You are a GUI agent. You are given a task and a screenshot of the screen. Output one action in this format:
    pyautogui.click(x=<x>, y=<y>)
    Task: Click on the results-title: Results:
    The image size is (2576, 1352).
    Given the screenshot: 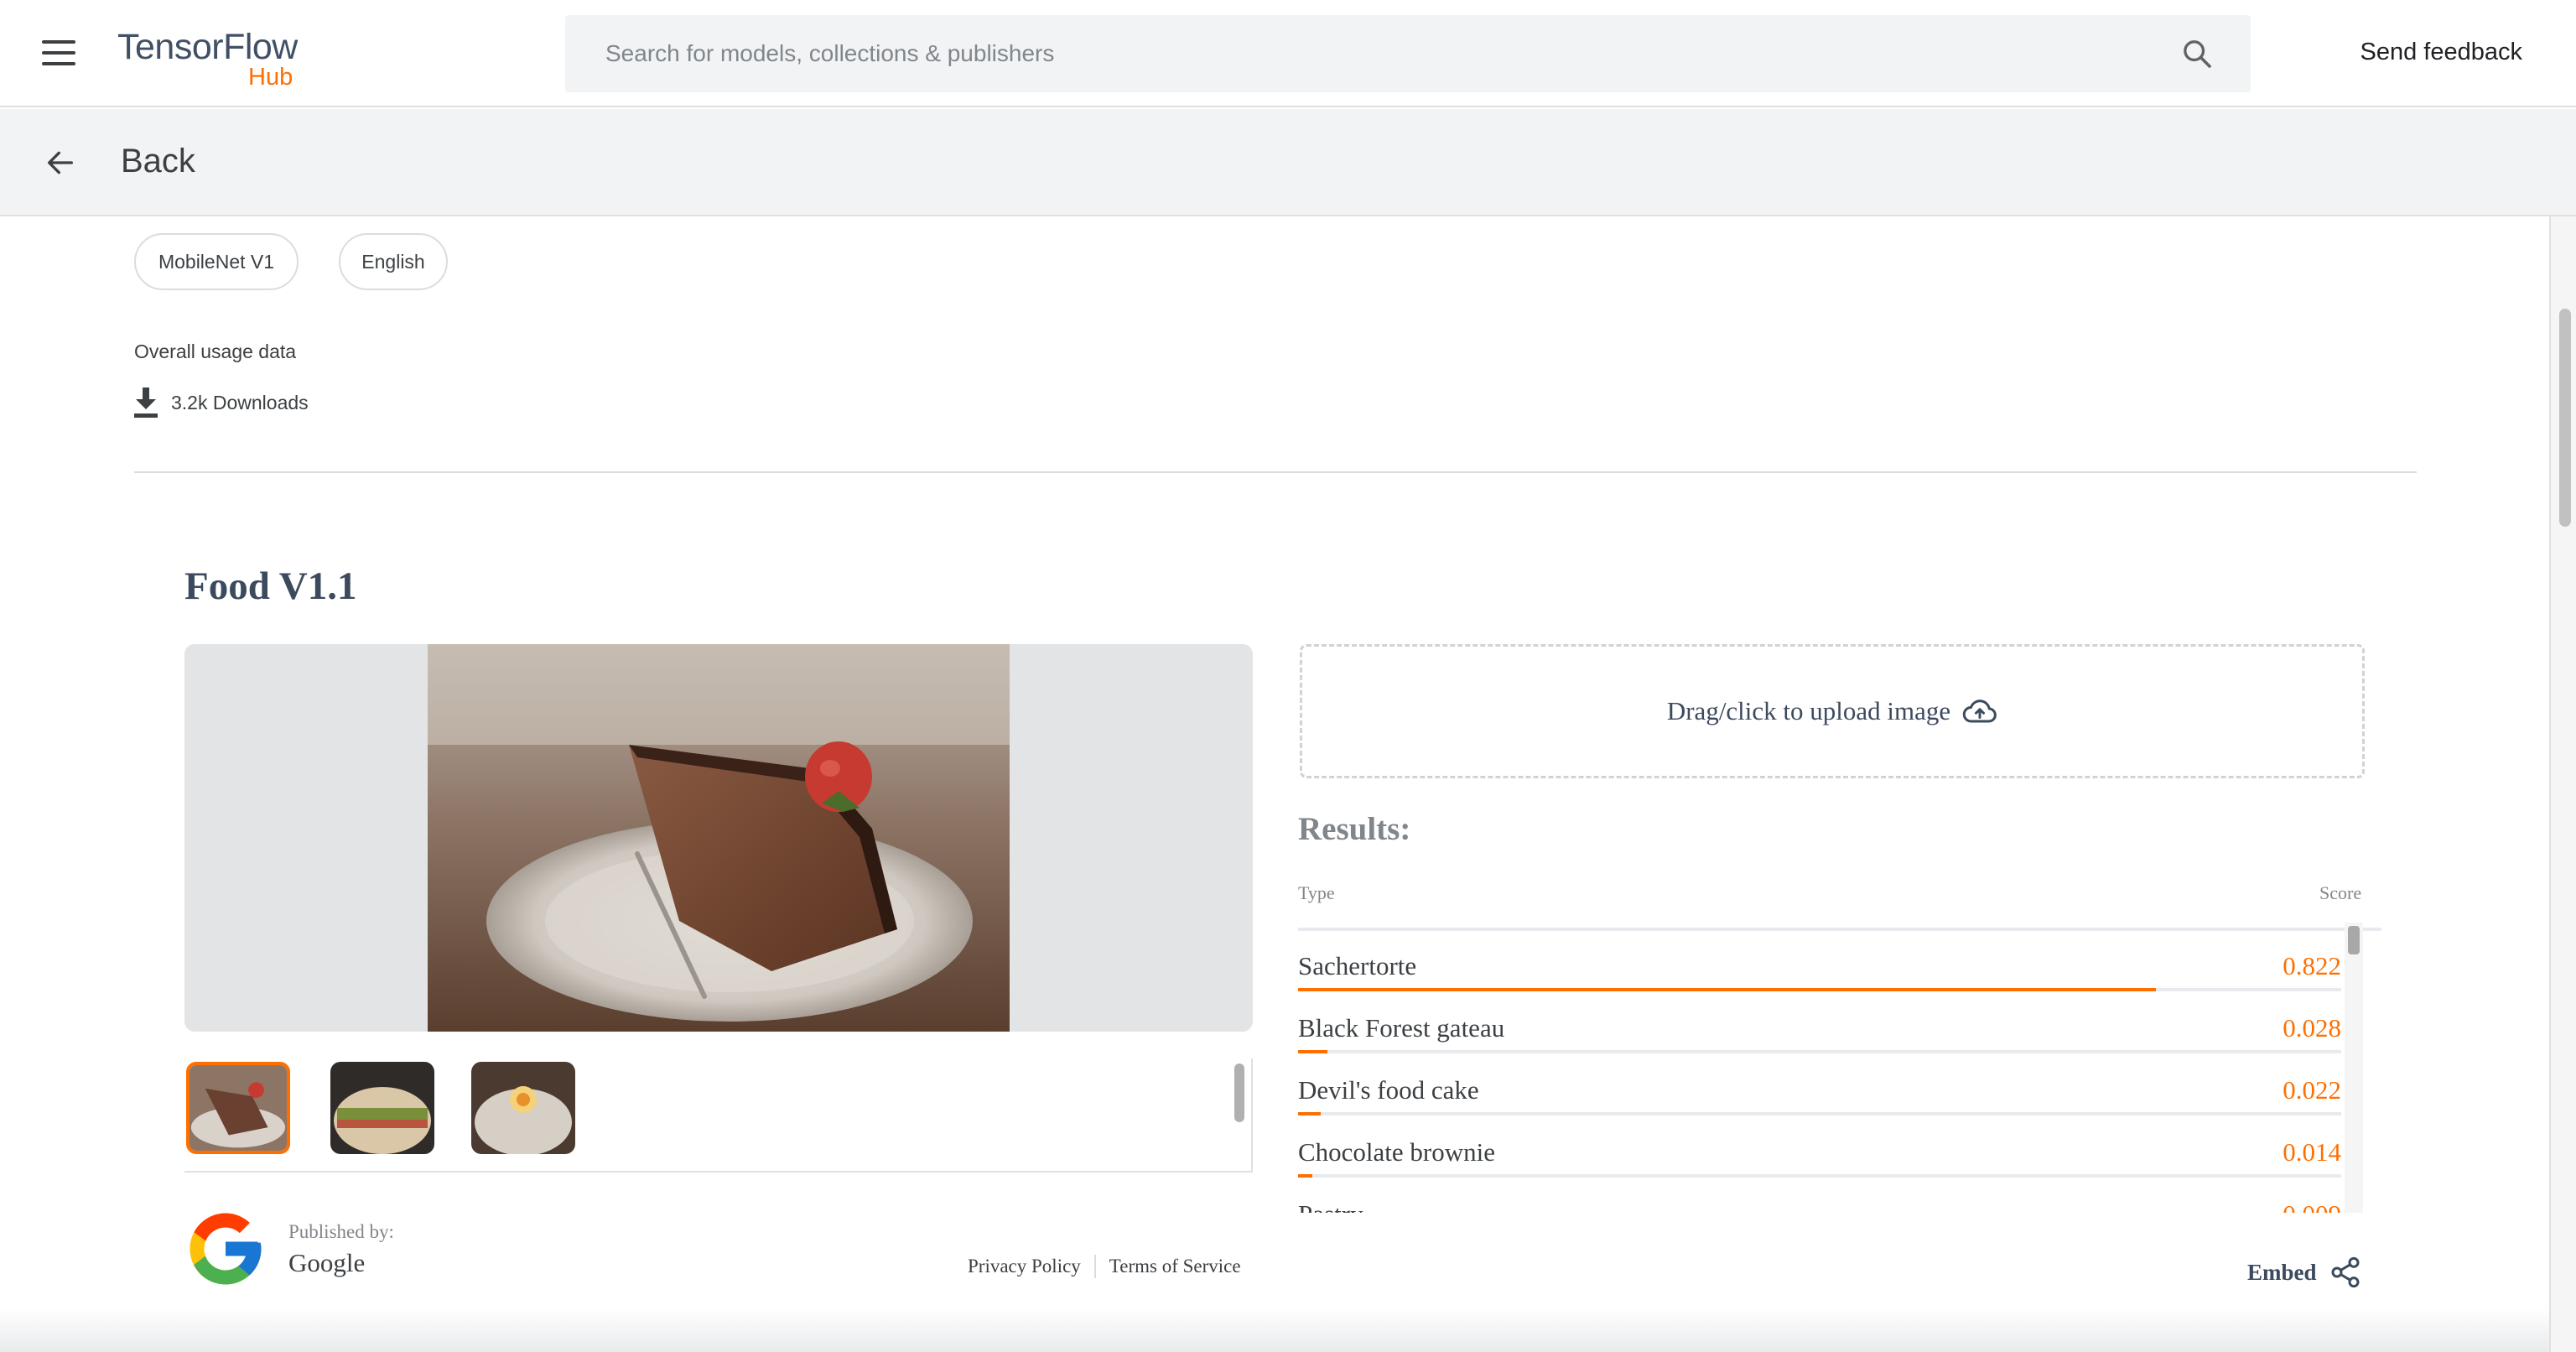 What is the action you would take?
    pyautogui.click(x=1354, y=829)
    